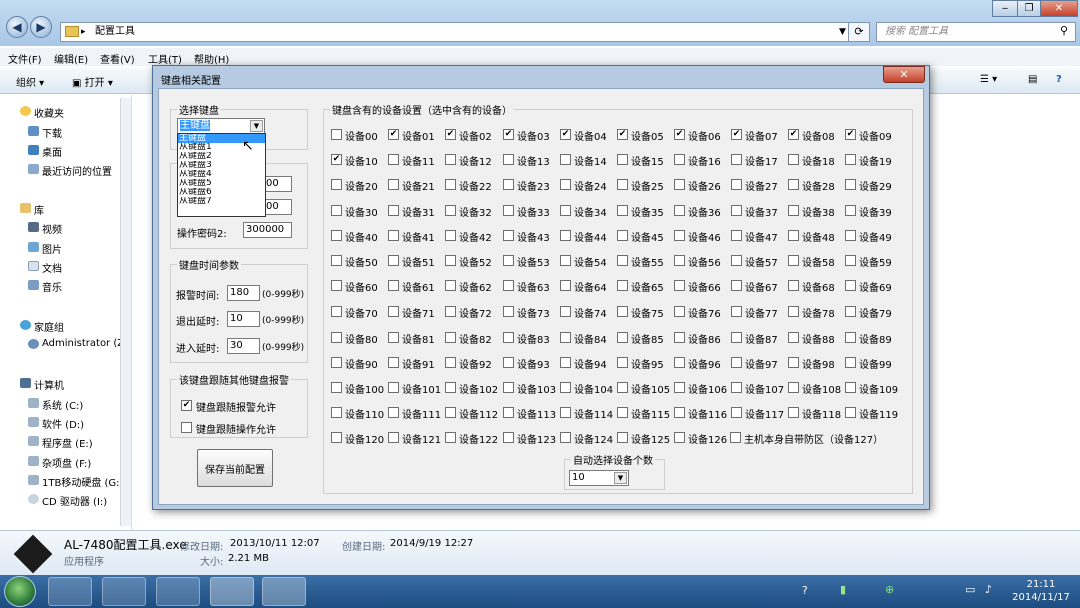 The height and width of the screenshot is (608, 1080). What do you see at coordinates (45, 248) in the screenshot?
I see `sidebar-item-pictures: 图片` at bounding box center [45, 248].